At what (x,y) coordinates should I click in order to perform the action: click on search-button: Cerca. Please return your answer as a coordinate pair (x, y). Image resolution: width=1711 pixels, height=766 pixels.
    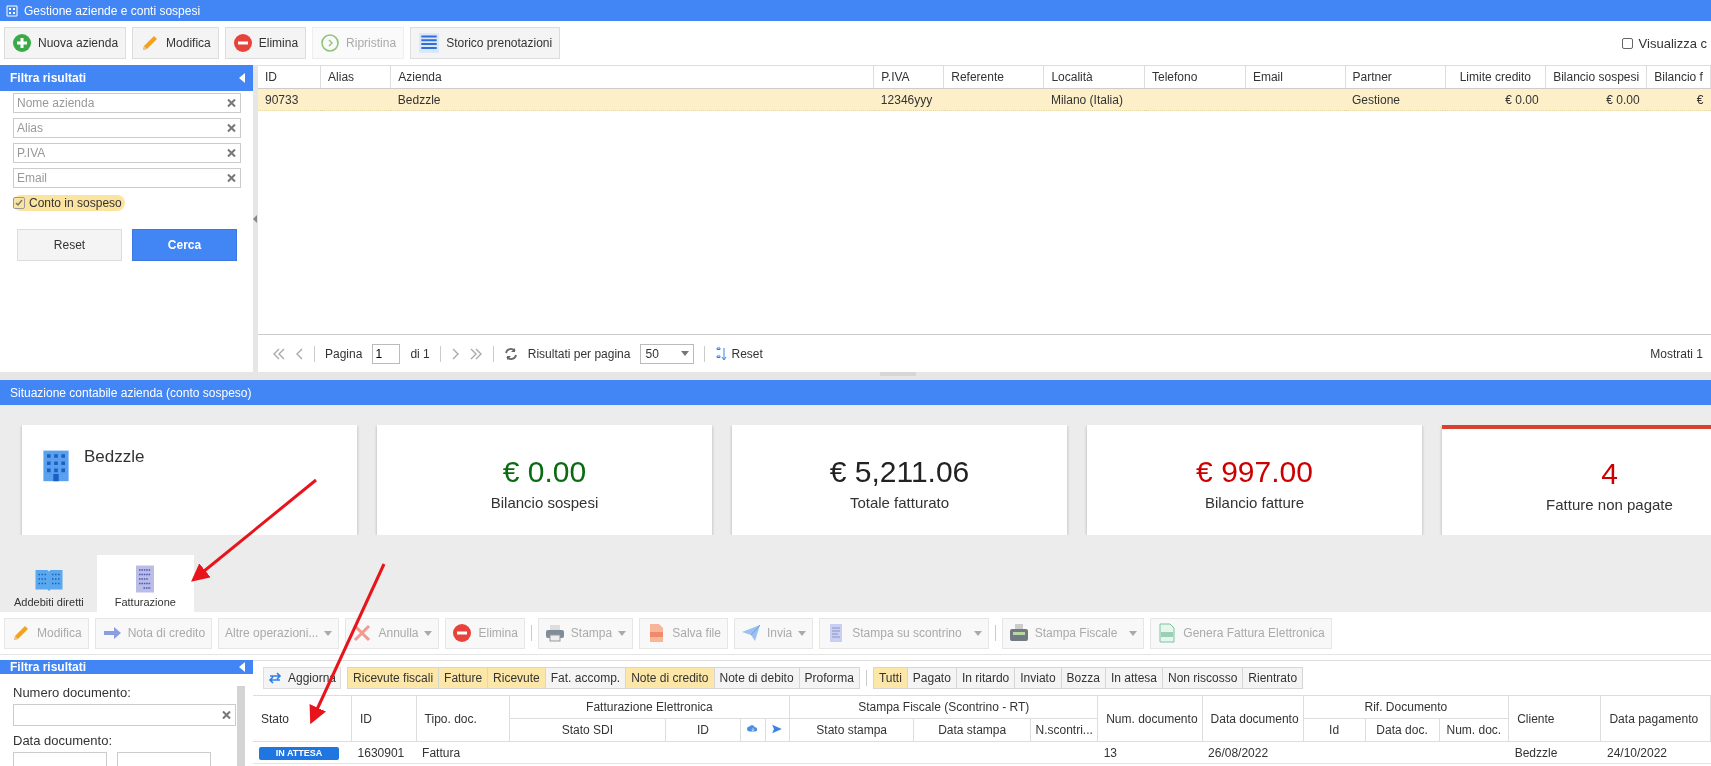
    Looking at the image, I should click on (184, 245).